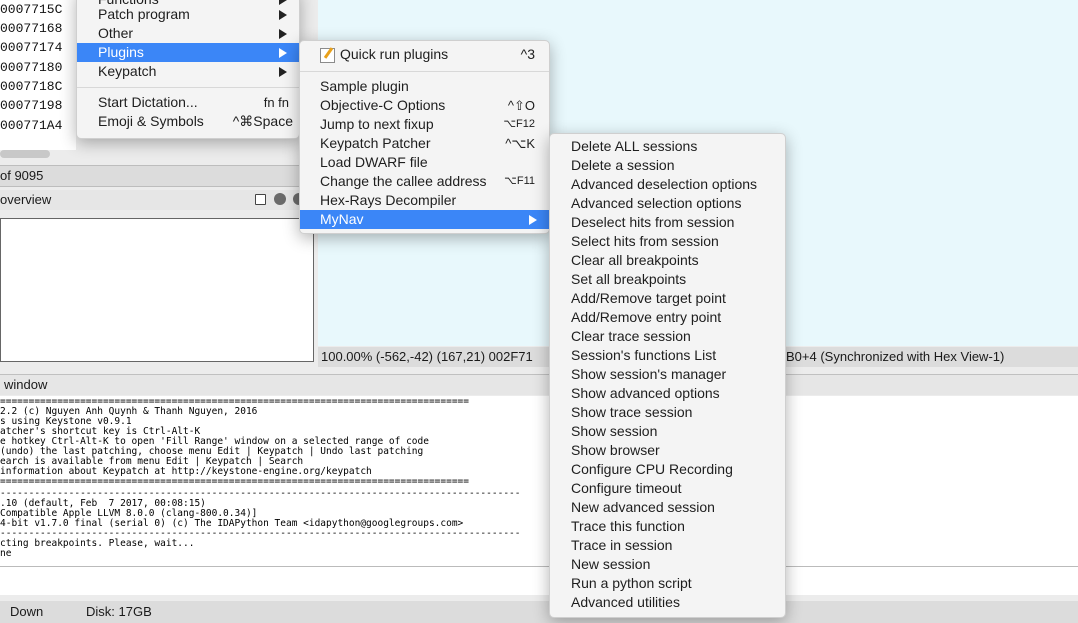  I want to click on menu-item: Advanced selection options, so click(667, 203).